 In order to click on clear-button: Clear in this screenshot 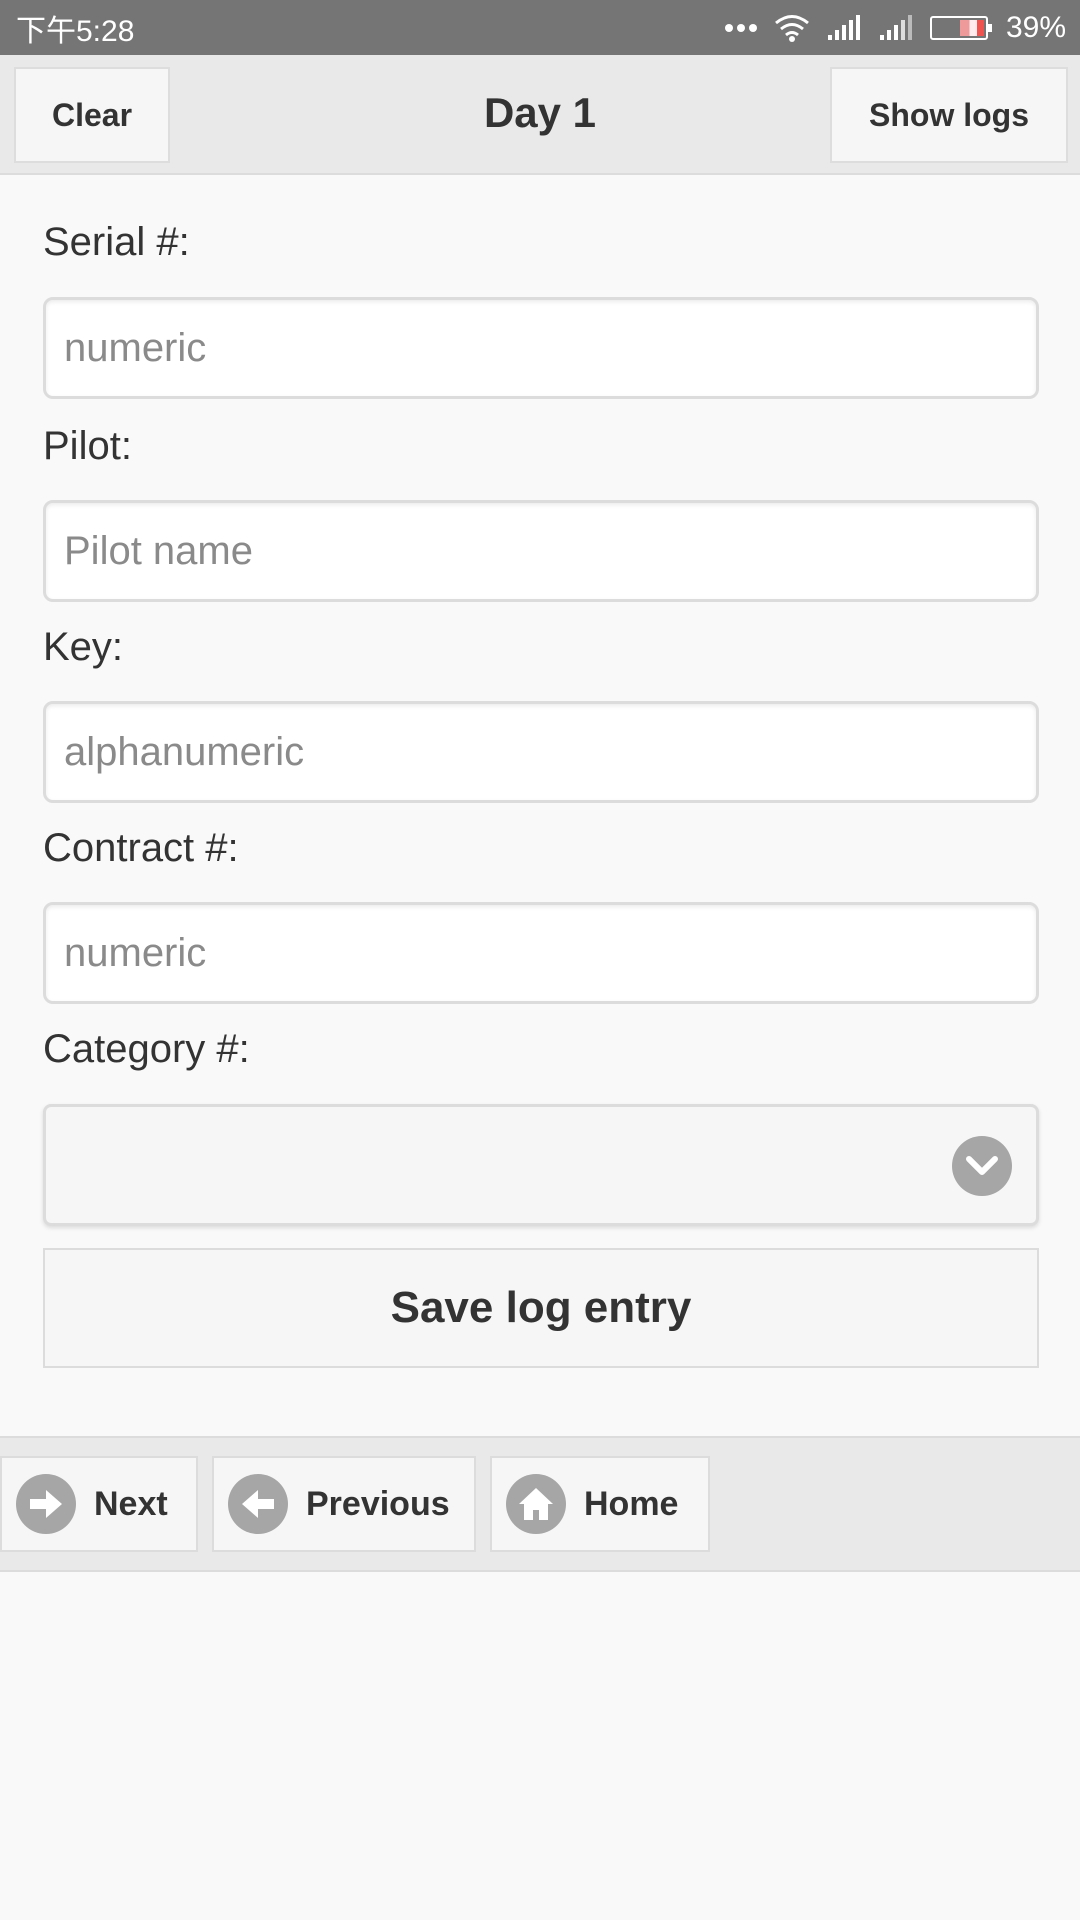, I will do `click(92, 115)`.